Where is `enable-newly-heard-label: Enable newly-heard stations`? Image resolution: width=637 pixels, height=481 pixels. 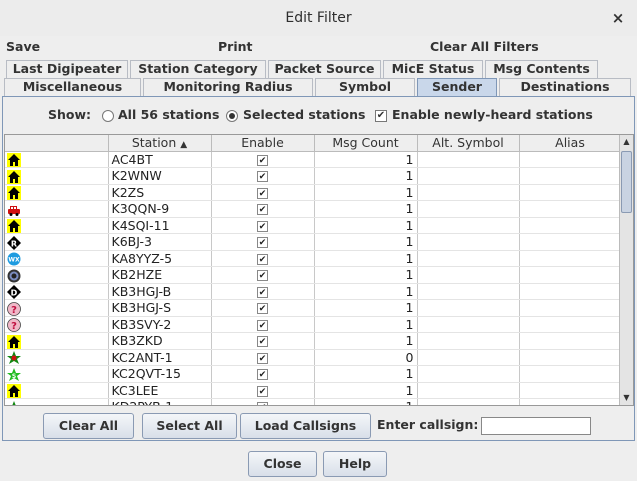
enable-newly-heard-label: Enable newly-heard stations is located at coordinates (492, 114).